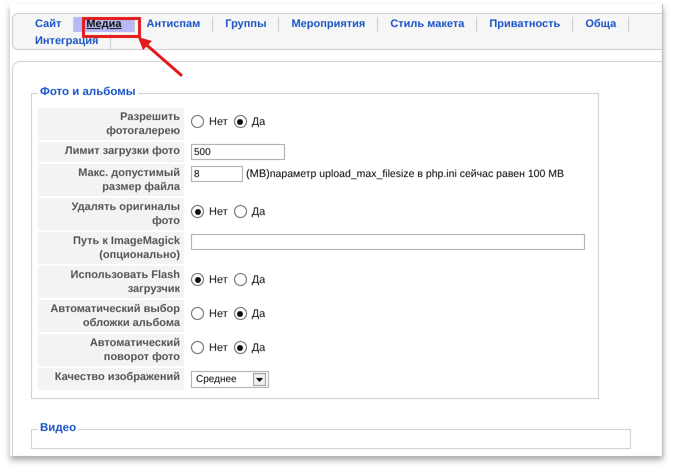 The height and width of the screenshot is (474, 676). Describe the element at coordinates (58, 428) in the screenshot. I see `fieldset-legend: Видео` at that location.